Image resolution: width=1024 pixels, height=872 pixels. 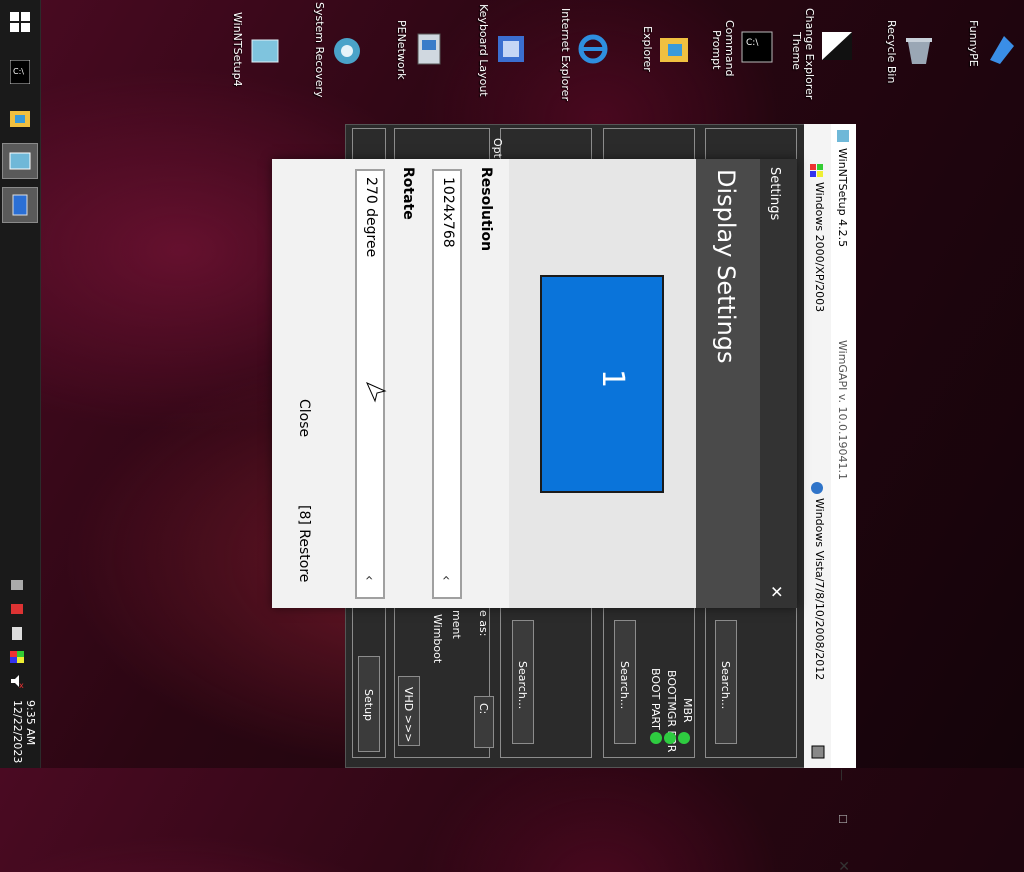 I want to click on network-tray-icon, so click(x=17, y=585).